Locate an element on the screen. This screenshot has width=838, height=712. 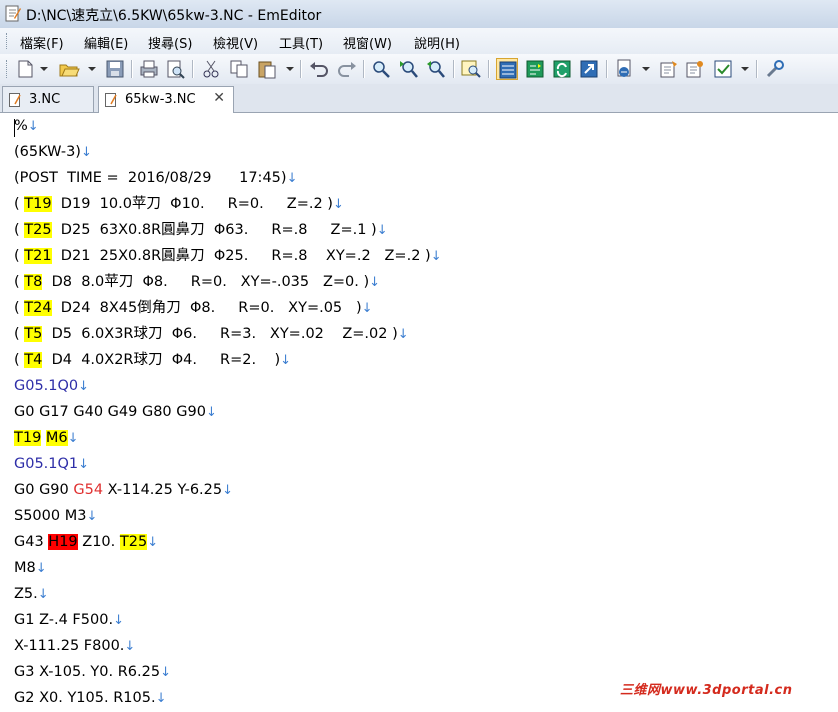
window-title: D:\NC\速克立\6.5KW\65kw-3.NC - EmEditor is located at coordinates (174, 16).